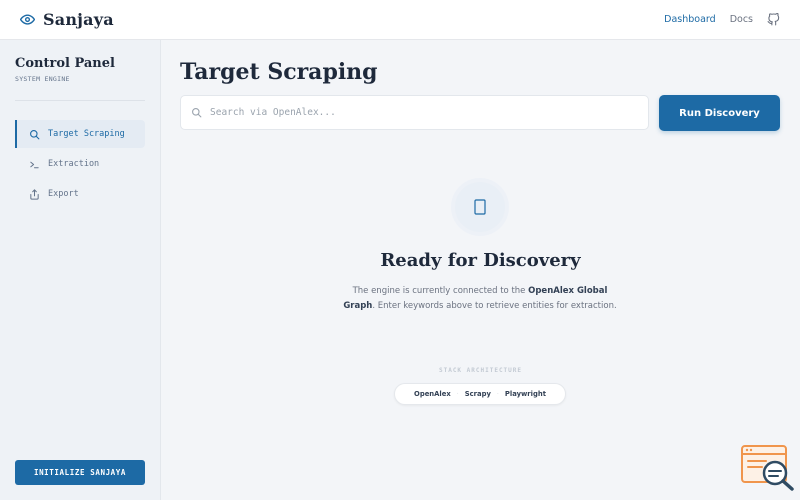 This screenshot has width=800, height=500. What do you see at coordinates (432, 394) in the screenshot?
I see `stack-item: OpenAlex` at bounding box center [432, 394].